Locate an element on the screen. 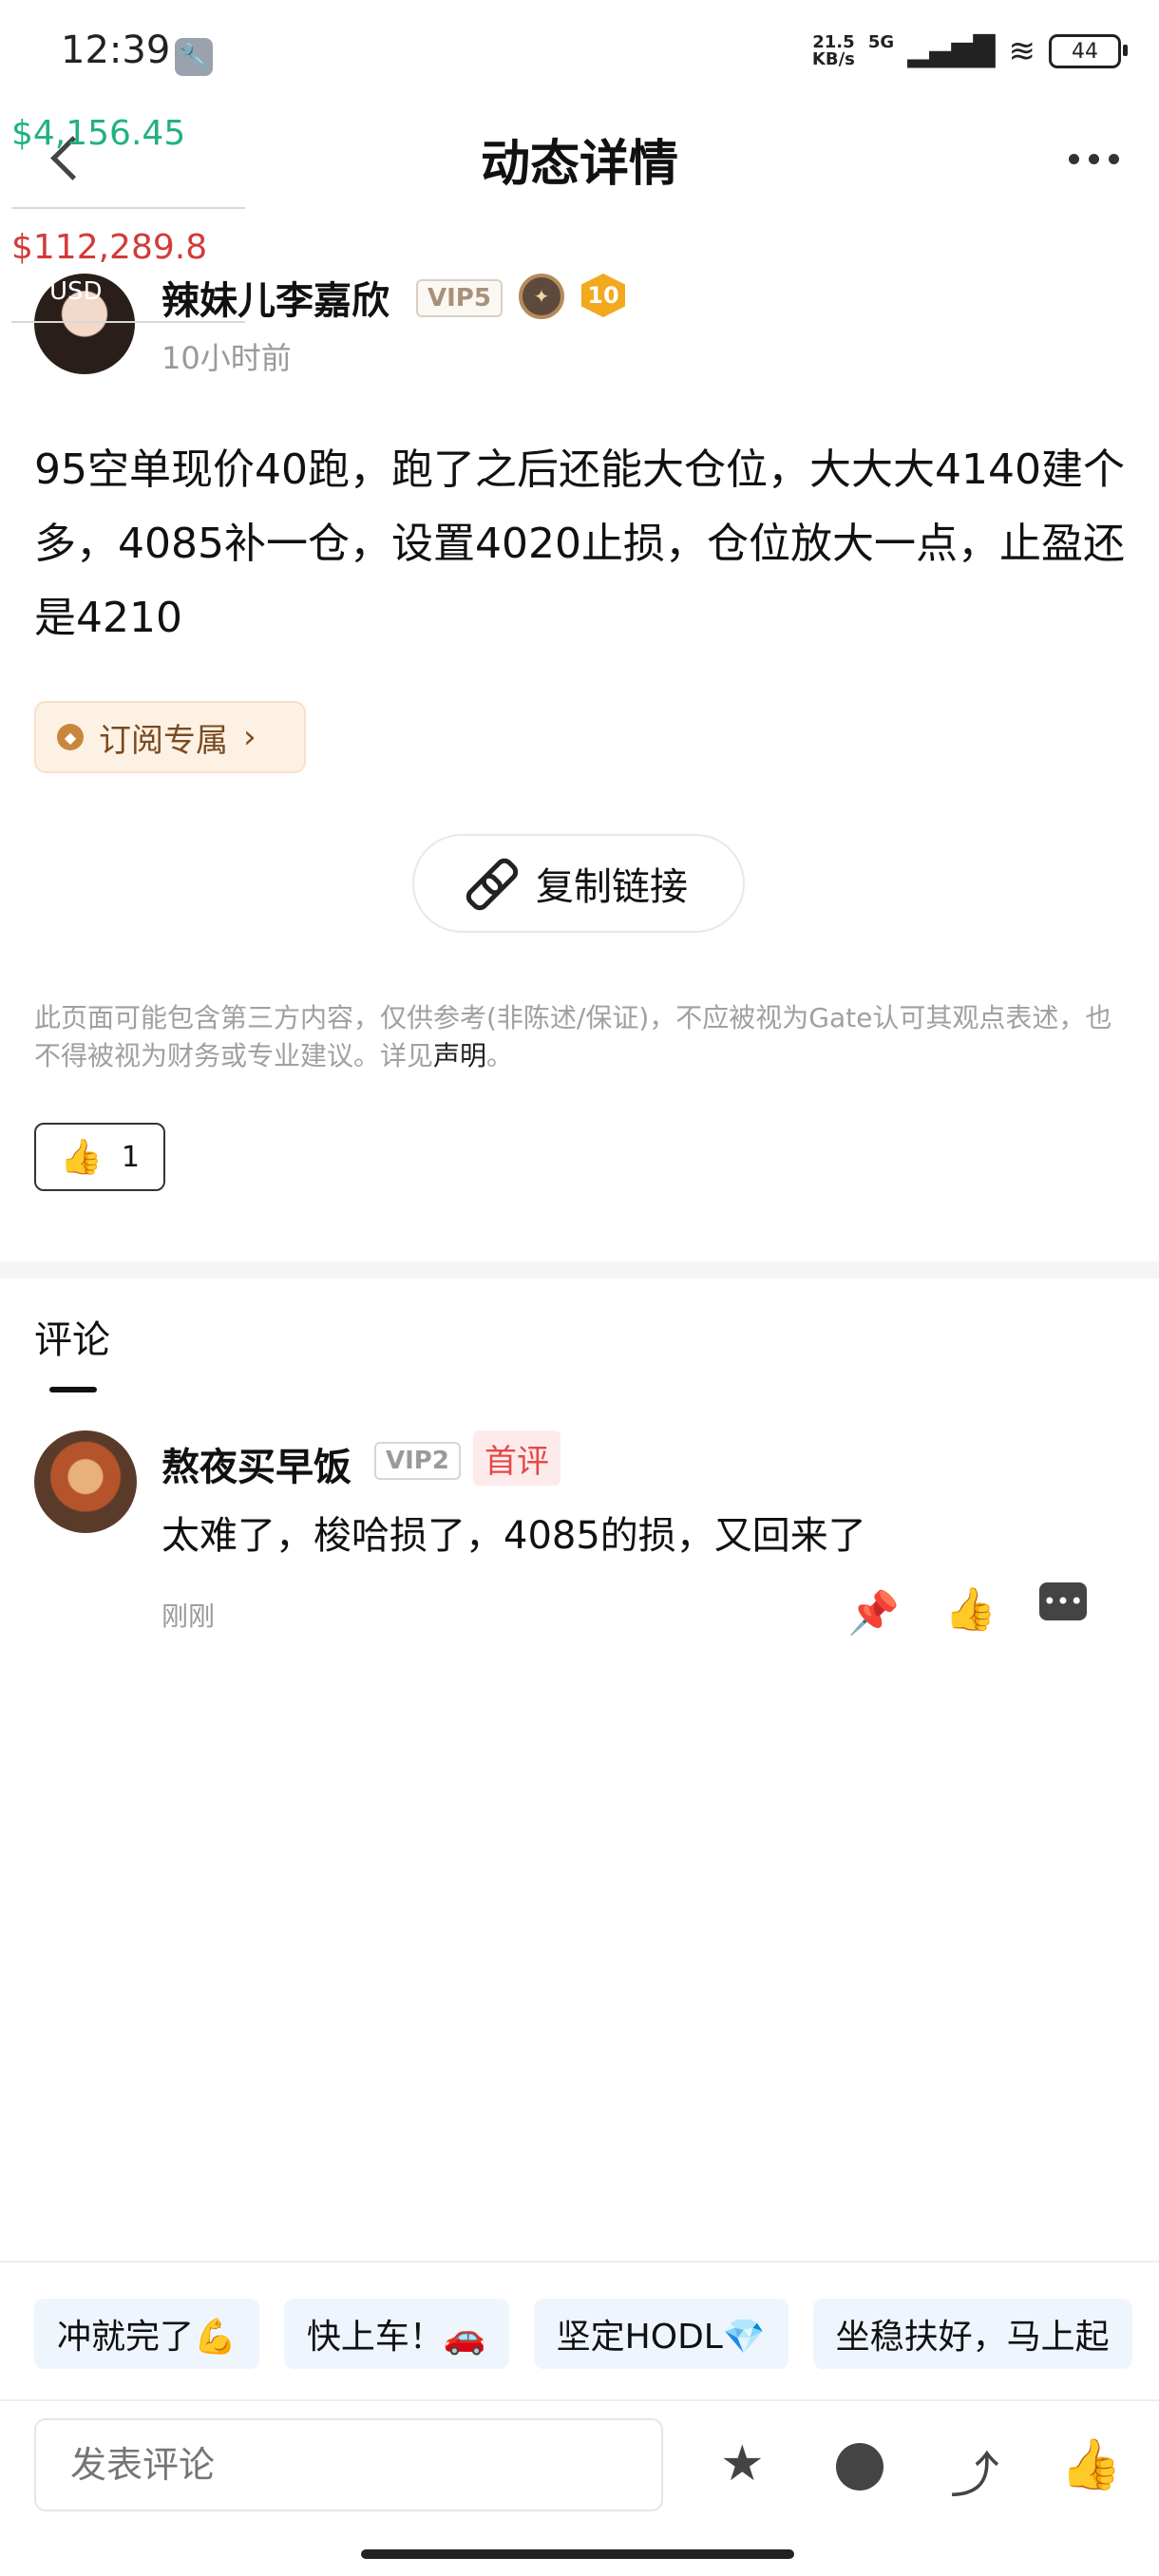  subscribe-exclusive-tag: ◆ 订阅专属 › is located at coordinates (170, 737).